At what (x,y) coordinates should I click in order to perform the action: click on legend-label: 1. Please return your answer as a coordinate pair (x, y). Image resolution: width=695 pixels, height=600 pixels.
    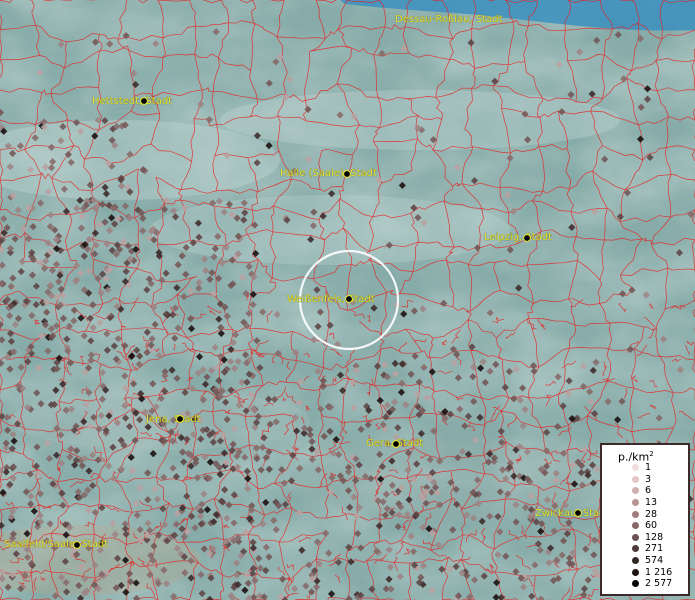
    Looking at the image, I should click on (648, 468).